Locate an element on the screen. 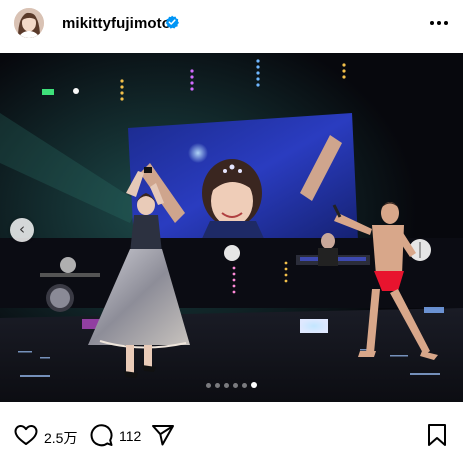 The image size is (463, 454). avatar is located at coordinates (29, 23).